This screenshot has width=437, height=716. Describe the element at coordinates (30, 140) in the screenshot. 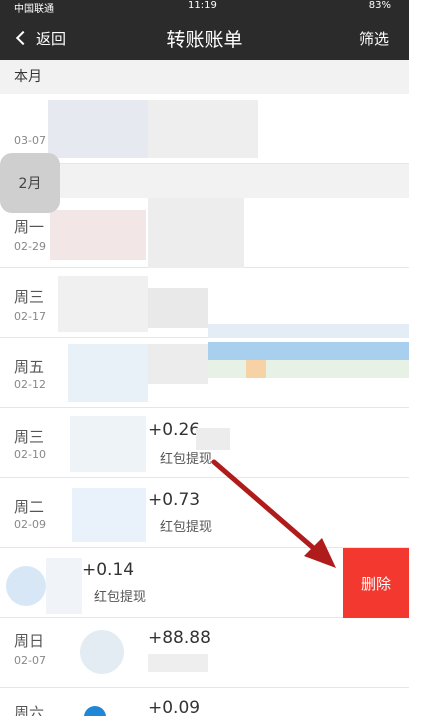

I see `row-date: 03-07` at that location.